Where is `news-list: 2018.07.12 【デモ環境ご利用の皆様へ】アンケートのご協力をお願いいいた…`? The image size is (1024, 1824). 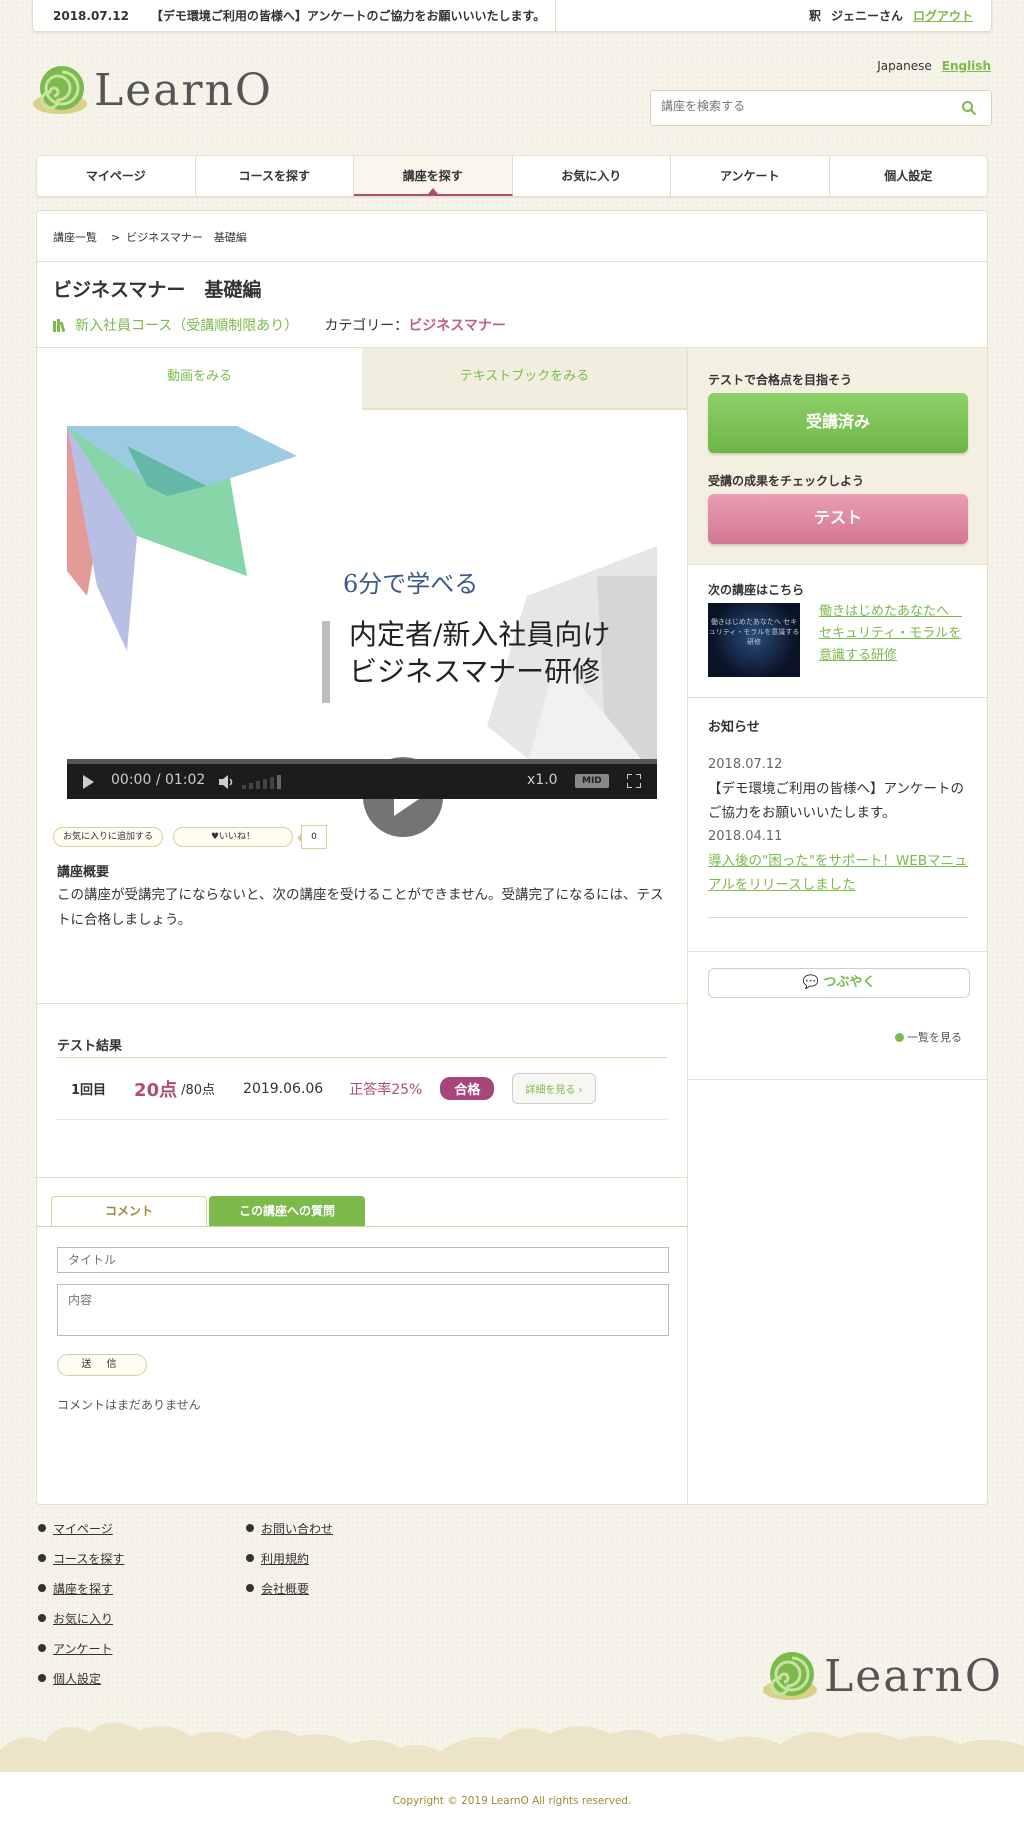 news-list: 2018.07.12 【デモ環境ご利用の皆様へ】アンケートのご協力をお願いいいた… is located at coordinates (839, 825).